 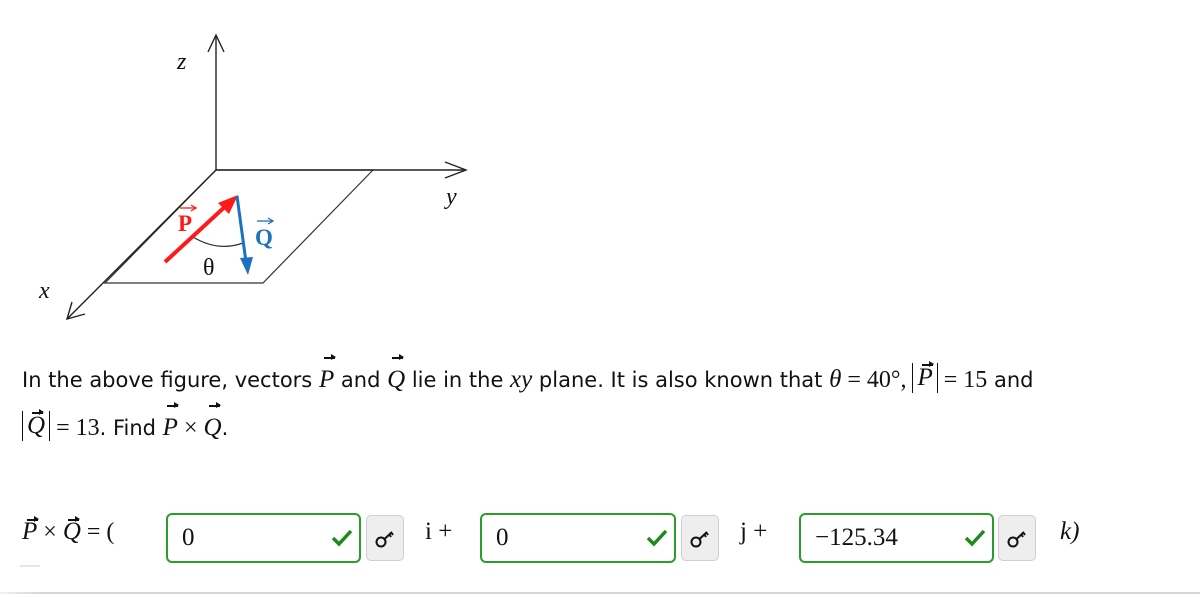 What do you see at coordinates (218, 242) in the screenshot?
I see `angle-arc` at bounding box center [218, 242].